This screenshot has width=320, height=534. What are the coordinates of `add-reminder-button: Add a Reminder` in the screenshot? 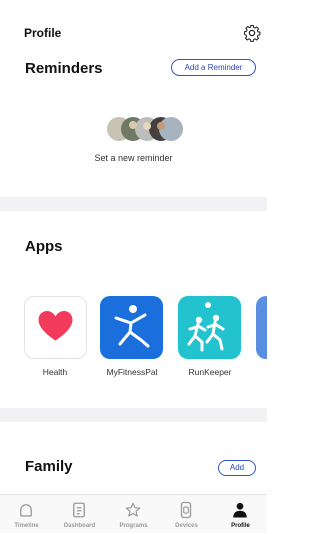 It's located at (213, 67).